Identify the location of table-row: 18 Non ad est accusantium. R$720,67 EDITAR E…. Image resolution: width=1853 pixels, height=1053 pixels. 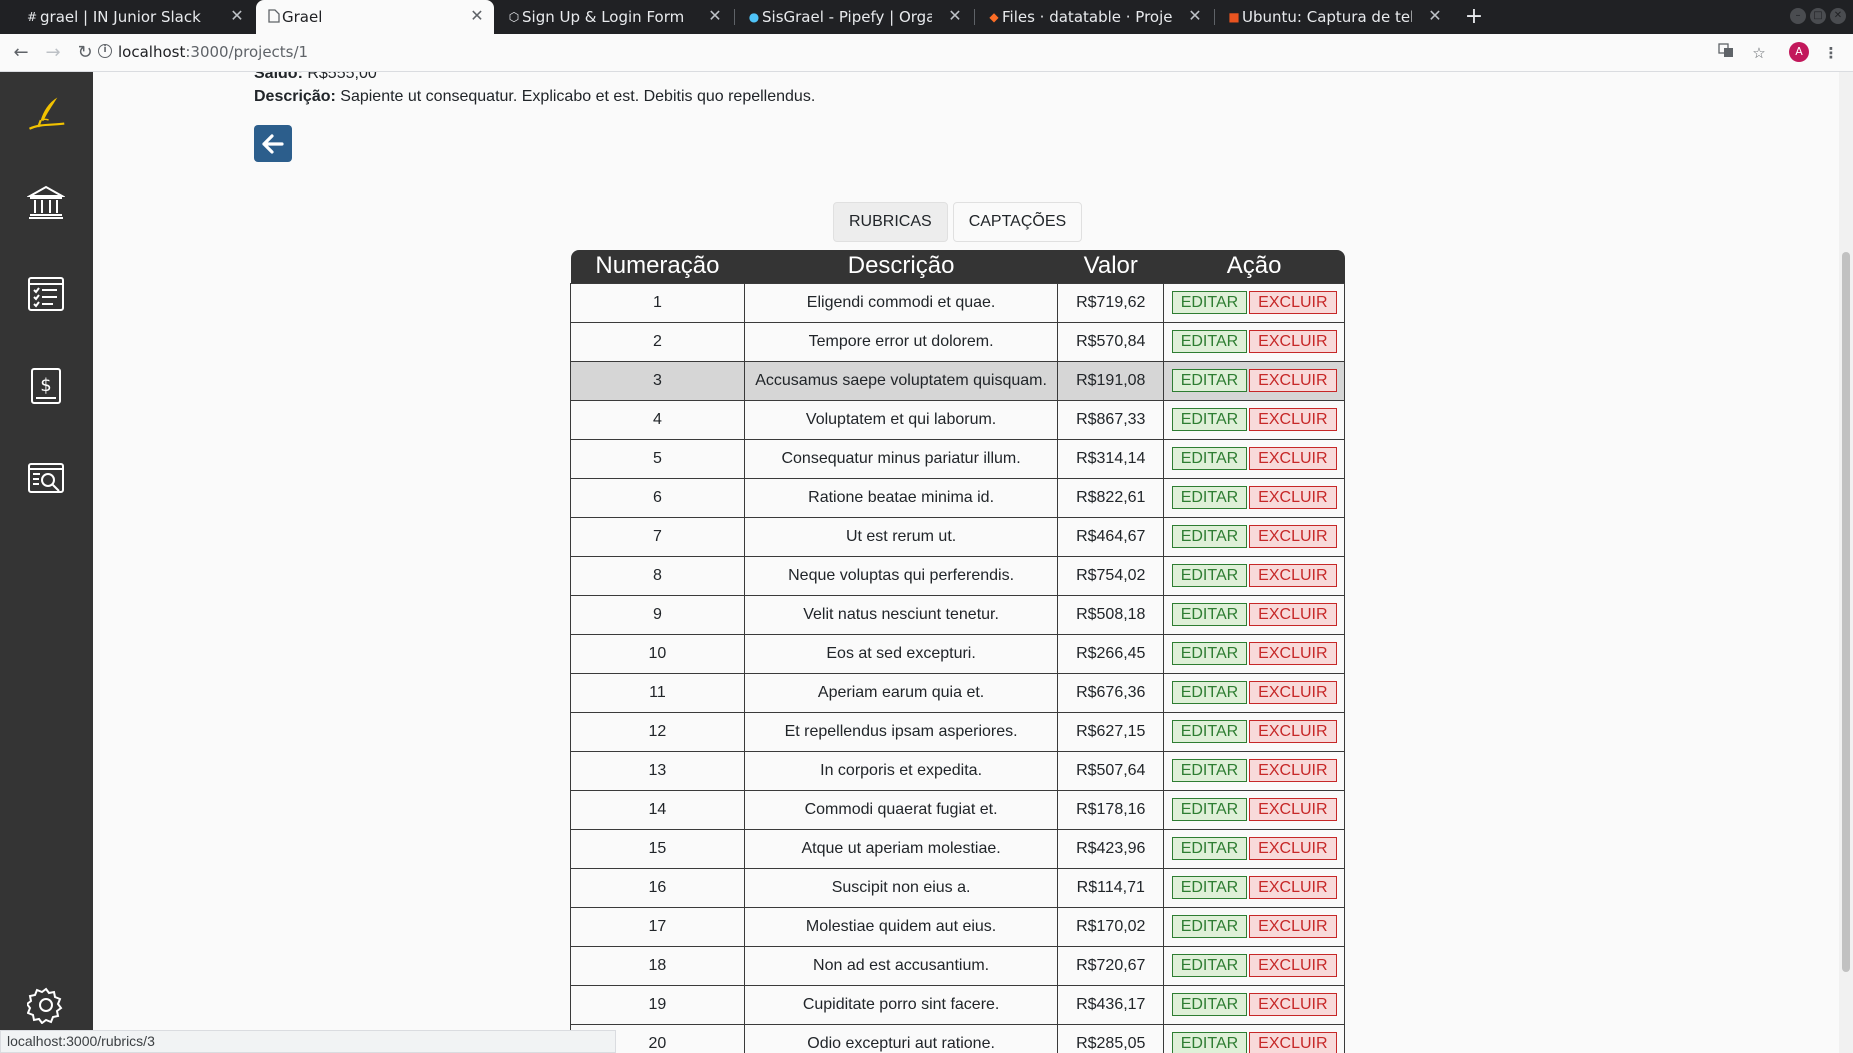
(957, 965).